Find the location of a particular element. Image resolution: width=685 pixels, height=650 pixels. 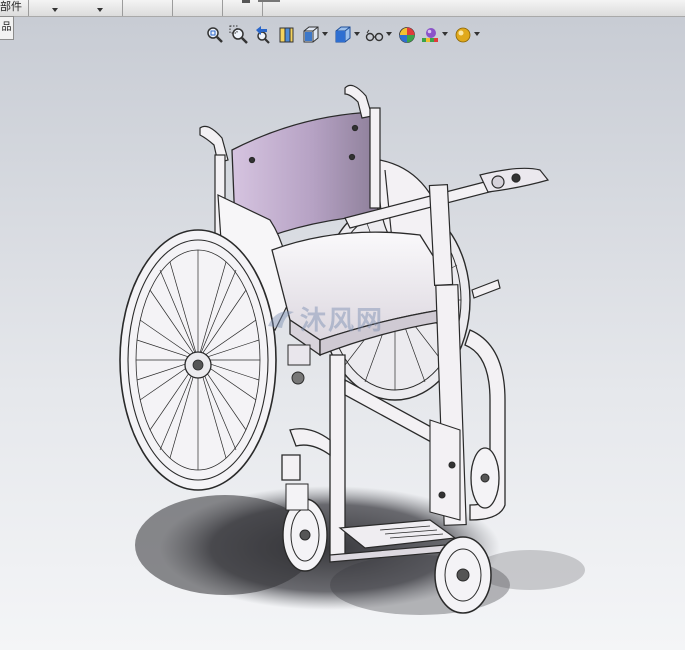

part-dropdown-caret-icon is located at coordinates (55, 10).